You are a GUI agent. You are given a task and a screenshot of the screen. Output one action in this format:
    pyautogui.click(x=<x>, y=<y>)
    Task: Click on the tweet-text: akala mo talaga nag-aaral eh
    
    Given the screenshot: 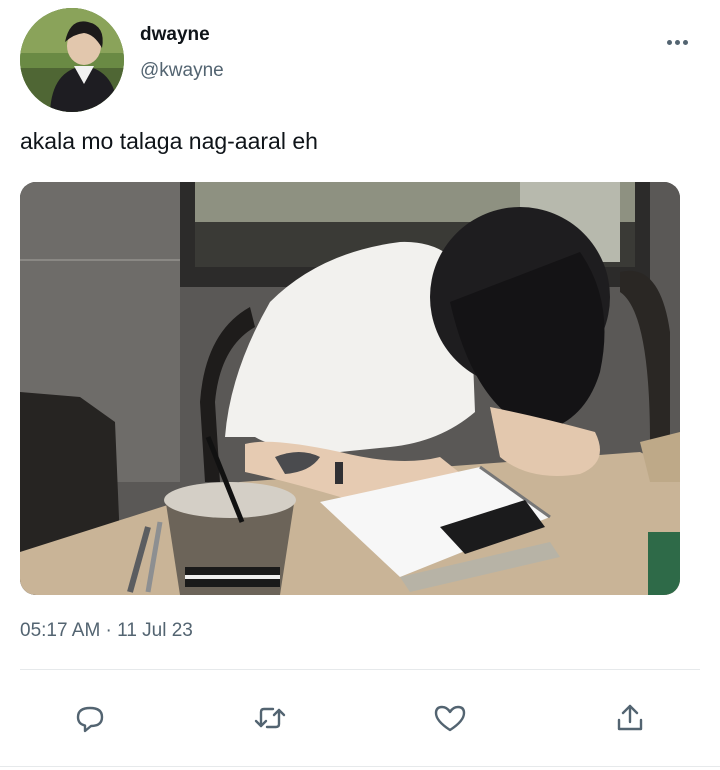 What is the action you would take?
    pyautogui.click(x=169, y=141)
    